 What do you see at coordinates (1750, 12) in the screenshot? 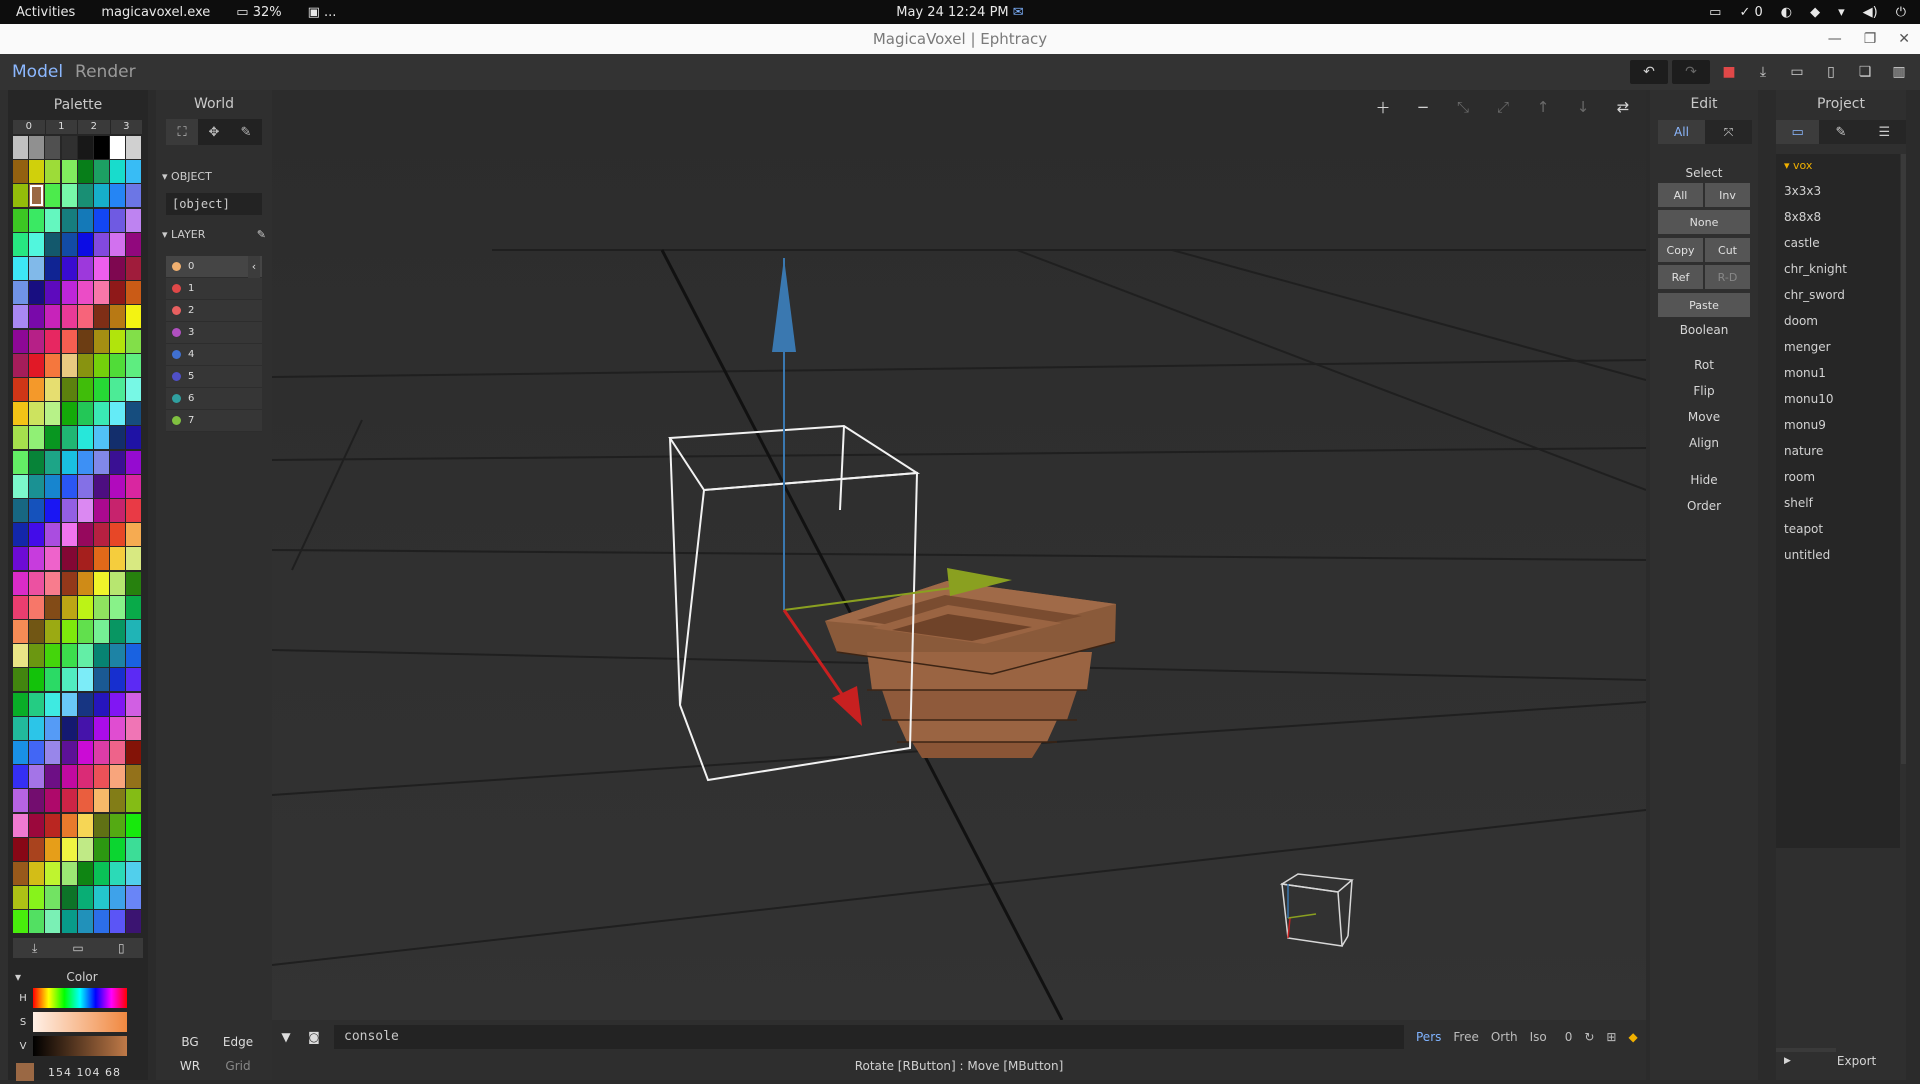
I see `check-indicator: ✓ 0` at bounding box center [1750, 12].